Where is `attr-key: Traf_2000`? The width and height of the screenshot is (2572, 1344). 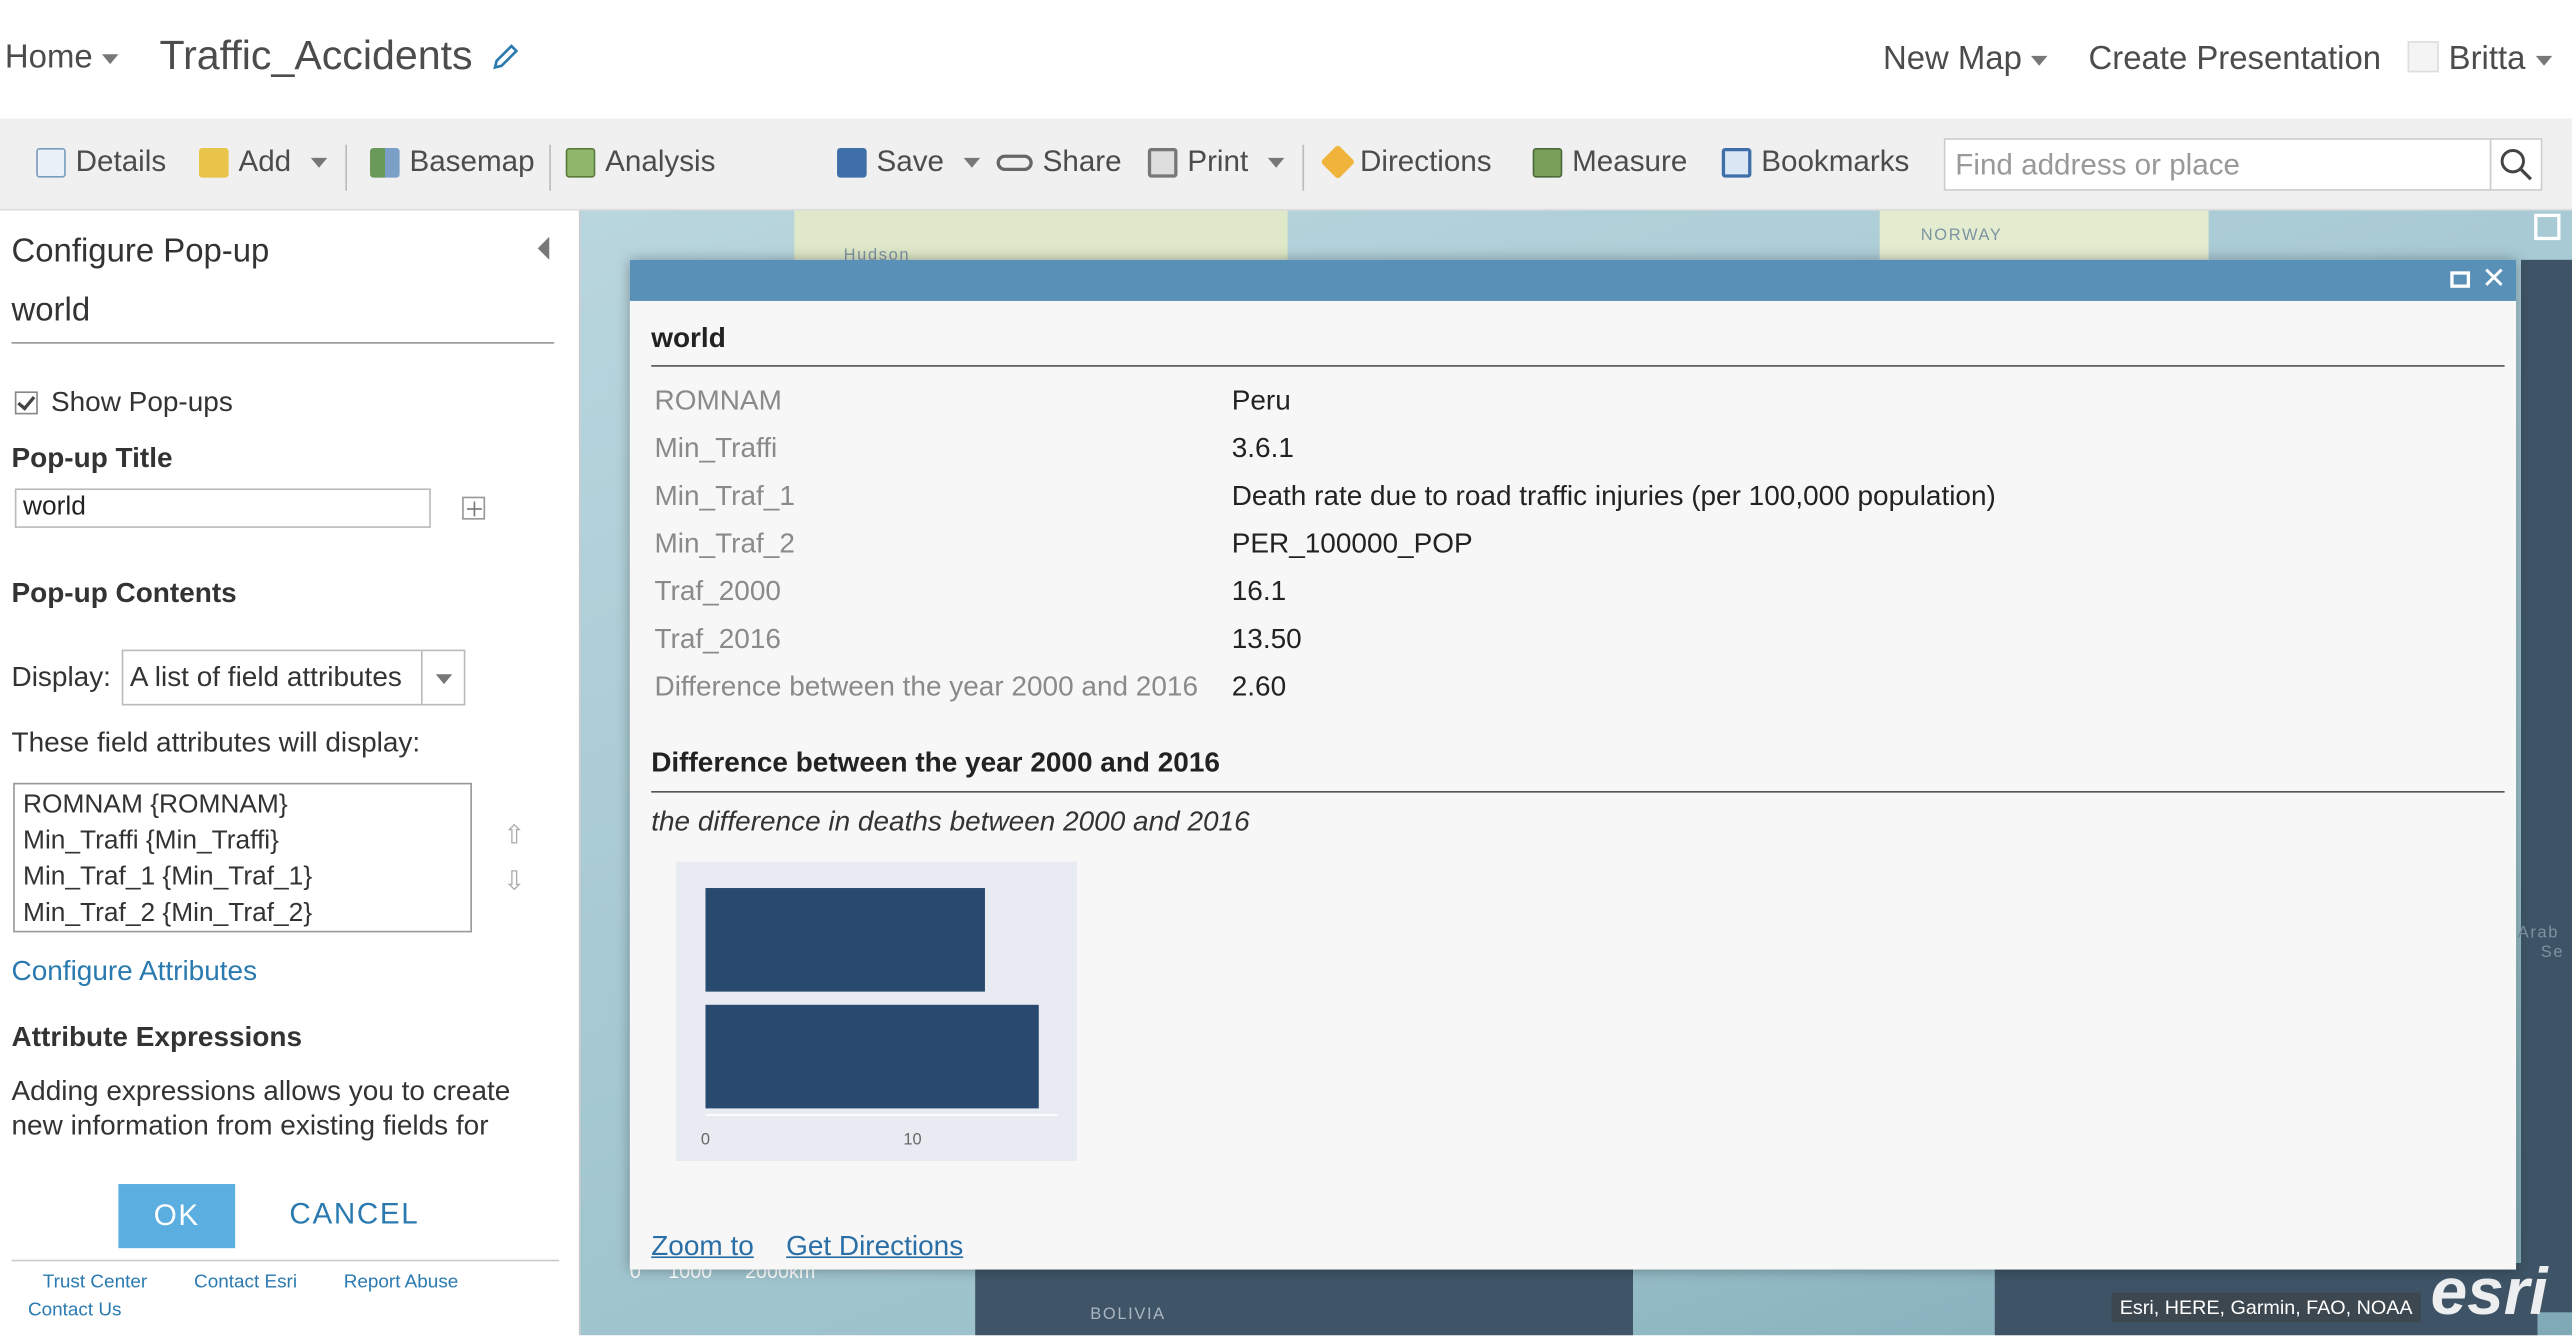 attr-key: Traf_2000 is located at coordinates (717, 591).